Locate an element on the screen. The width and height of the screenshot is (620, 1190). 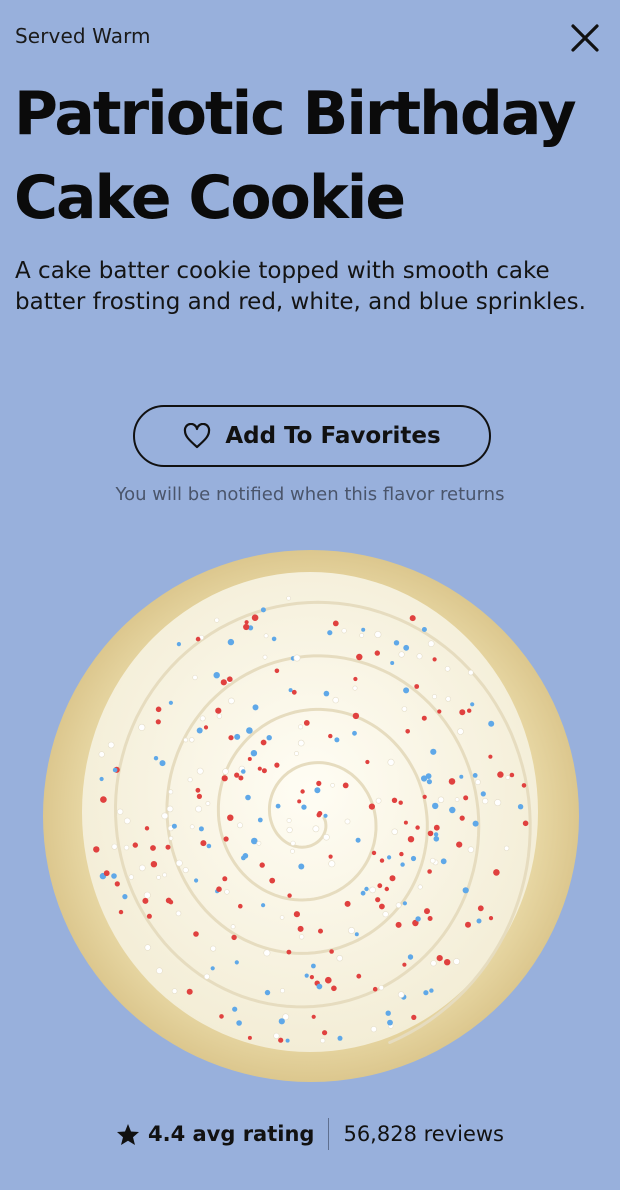
product-title-line-1: Patriotic Birthday is located at coordinates (295, 114).